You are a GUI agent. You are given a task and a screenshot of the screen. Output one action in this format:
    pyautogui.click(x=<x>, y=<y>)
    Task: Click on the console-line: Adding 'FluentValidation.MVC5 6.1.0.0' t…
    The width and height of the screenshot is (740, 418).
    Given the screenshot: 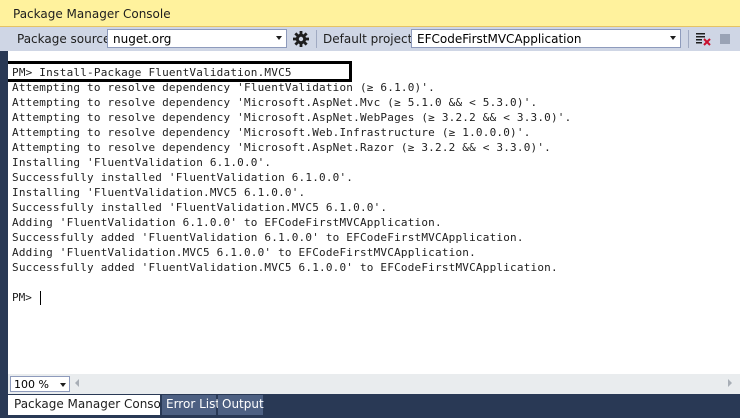 What is the action you would take?
    pyautogui.click(x=244, y=252)
    